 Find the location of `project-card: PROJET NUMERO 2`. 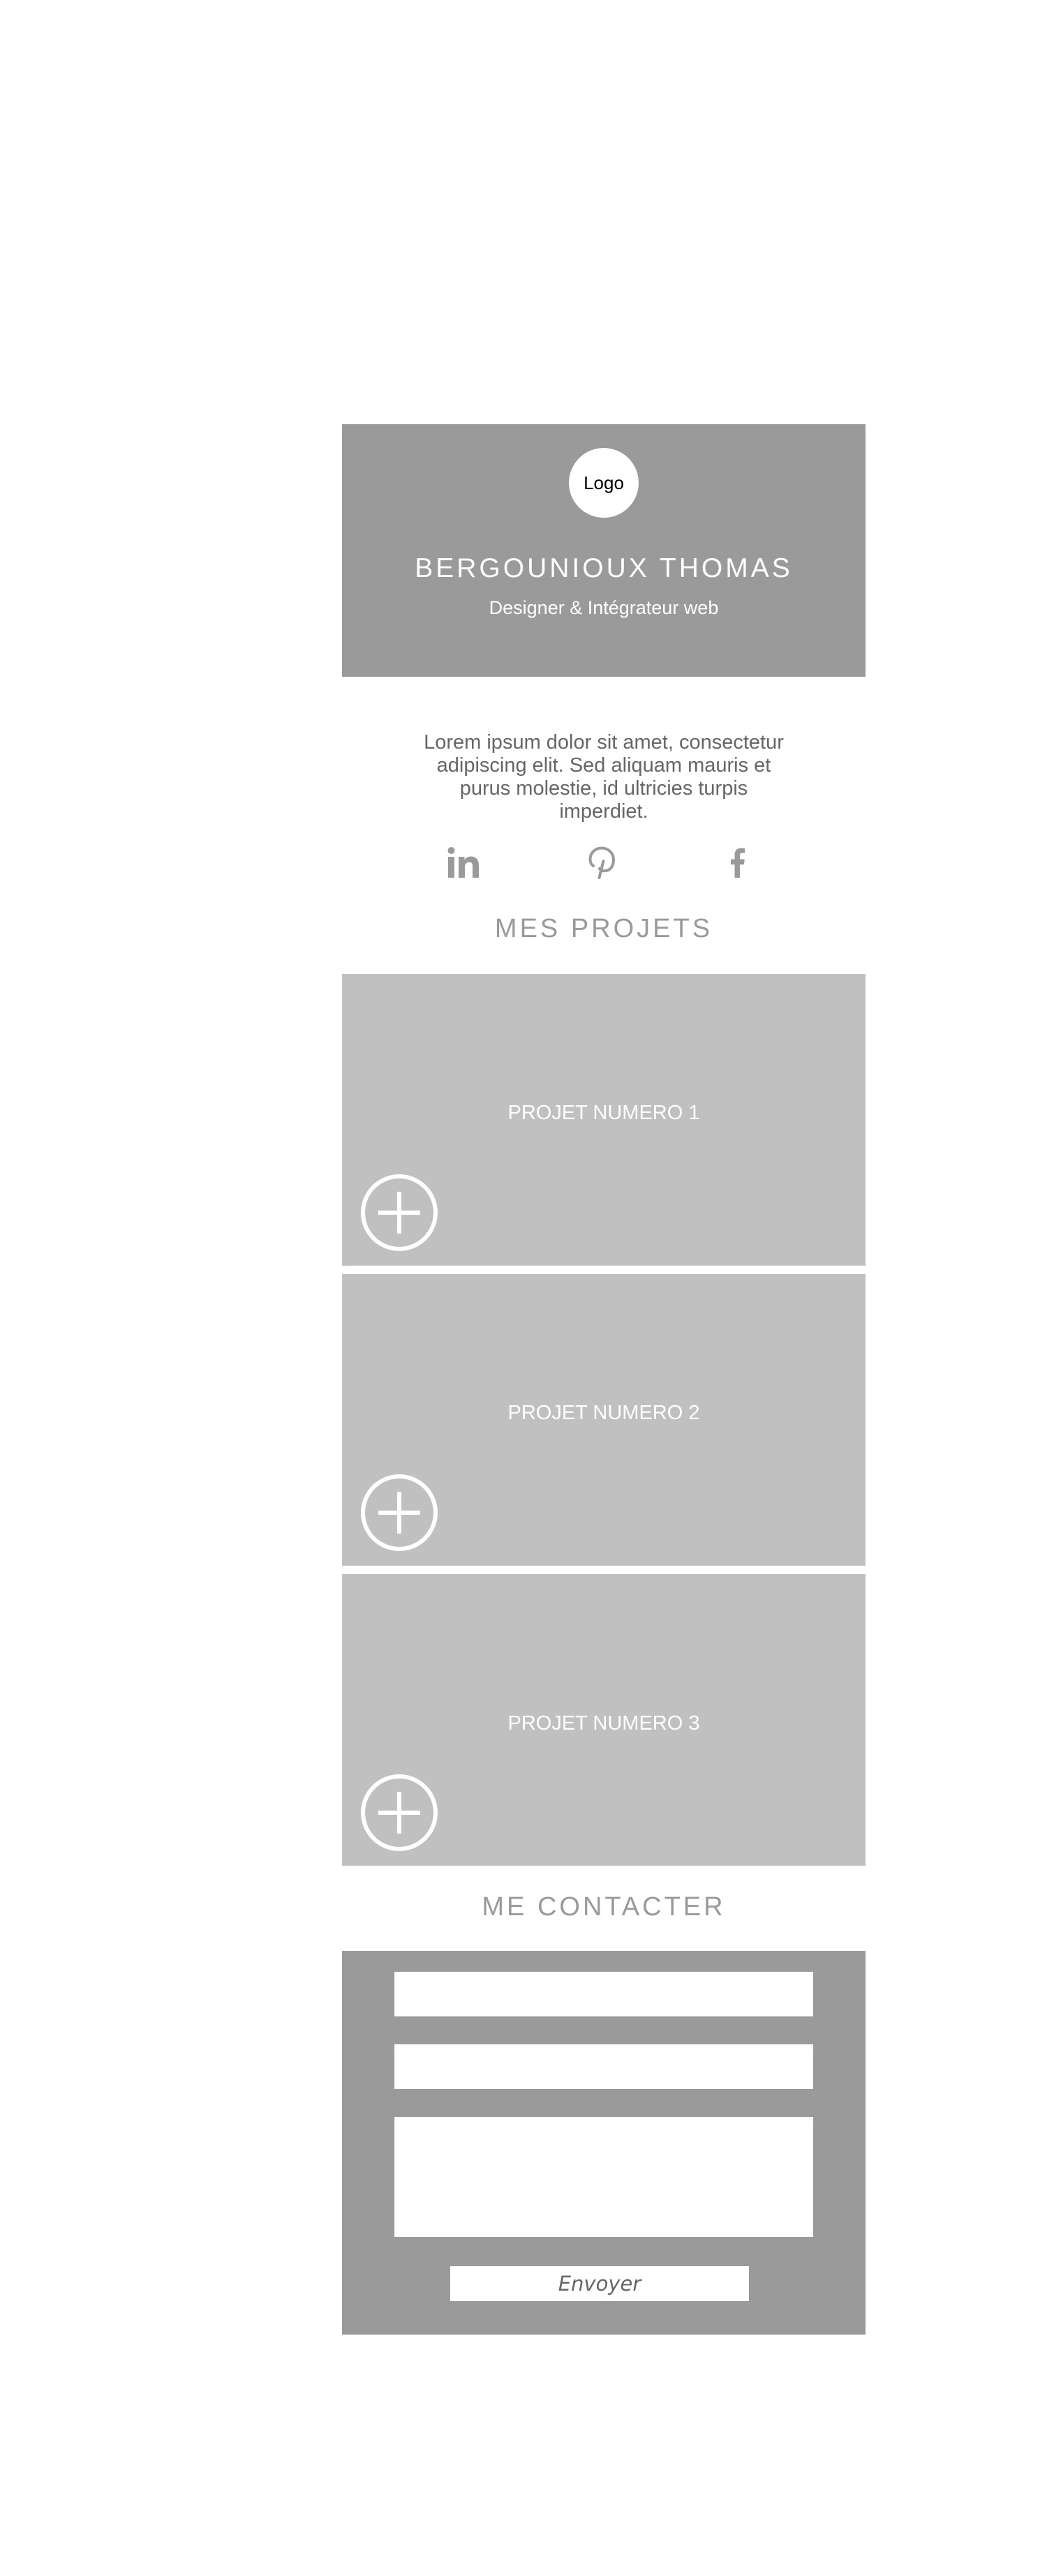

project-card: PROJET NUMERO 2 is located at coordinates (604, 1420).